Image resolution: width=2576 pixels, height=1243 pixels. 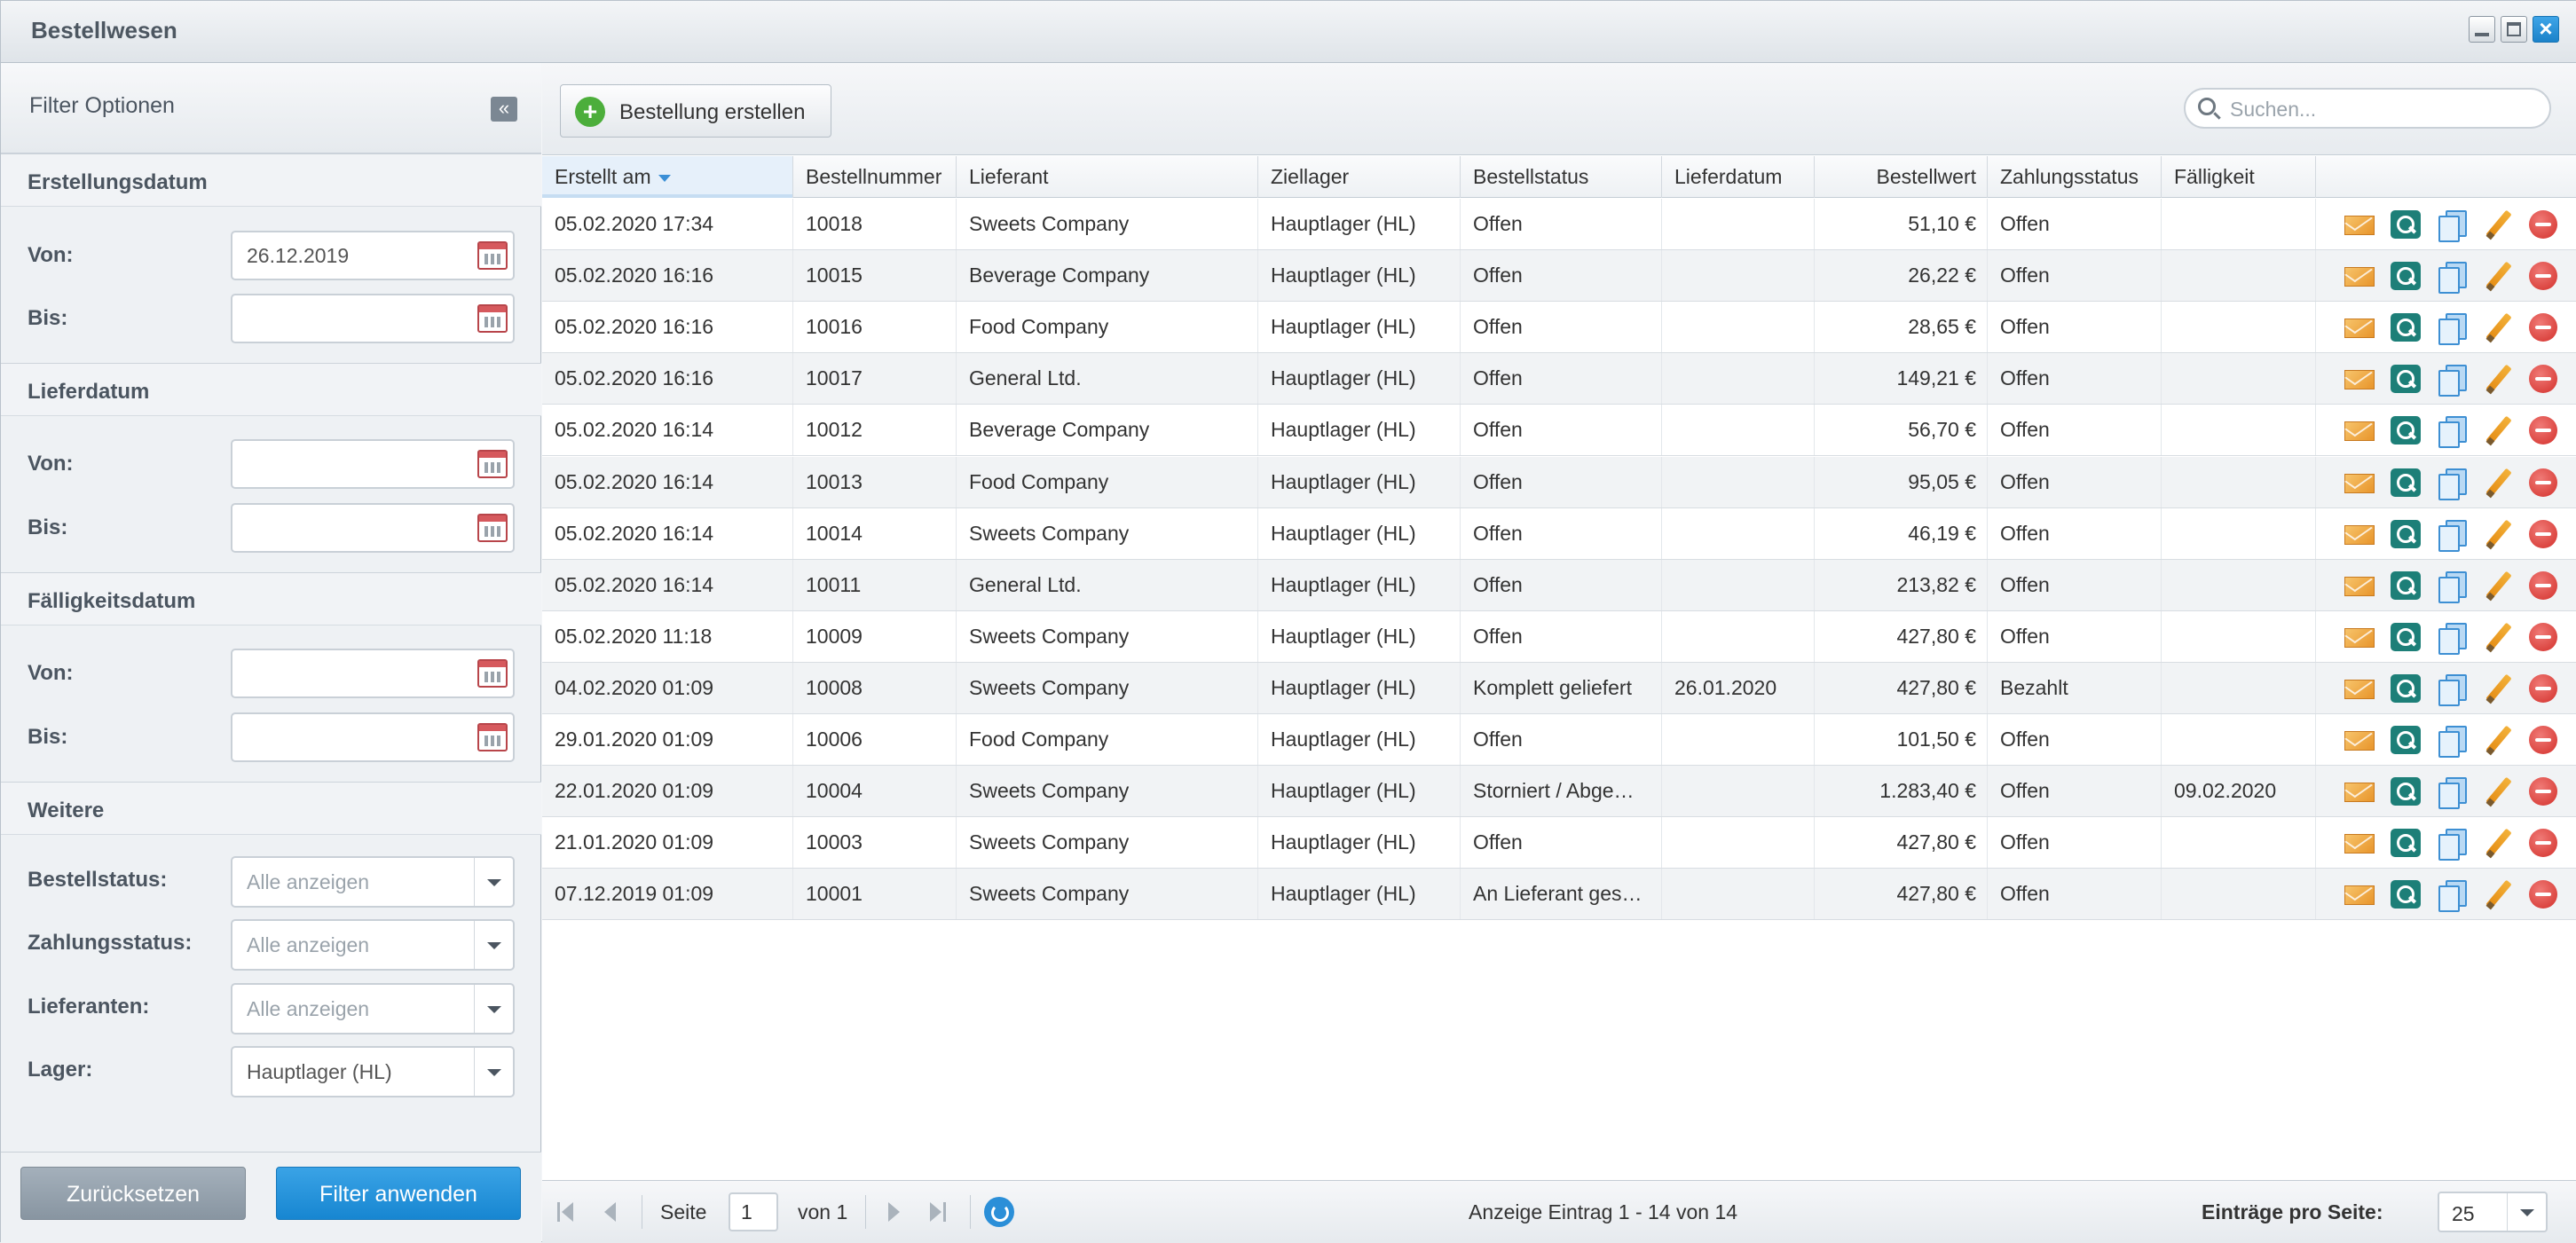 I want to click on column-header-faelligkeit: Fälligkeit, so click(x=2239, y=177).